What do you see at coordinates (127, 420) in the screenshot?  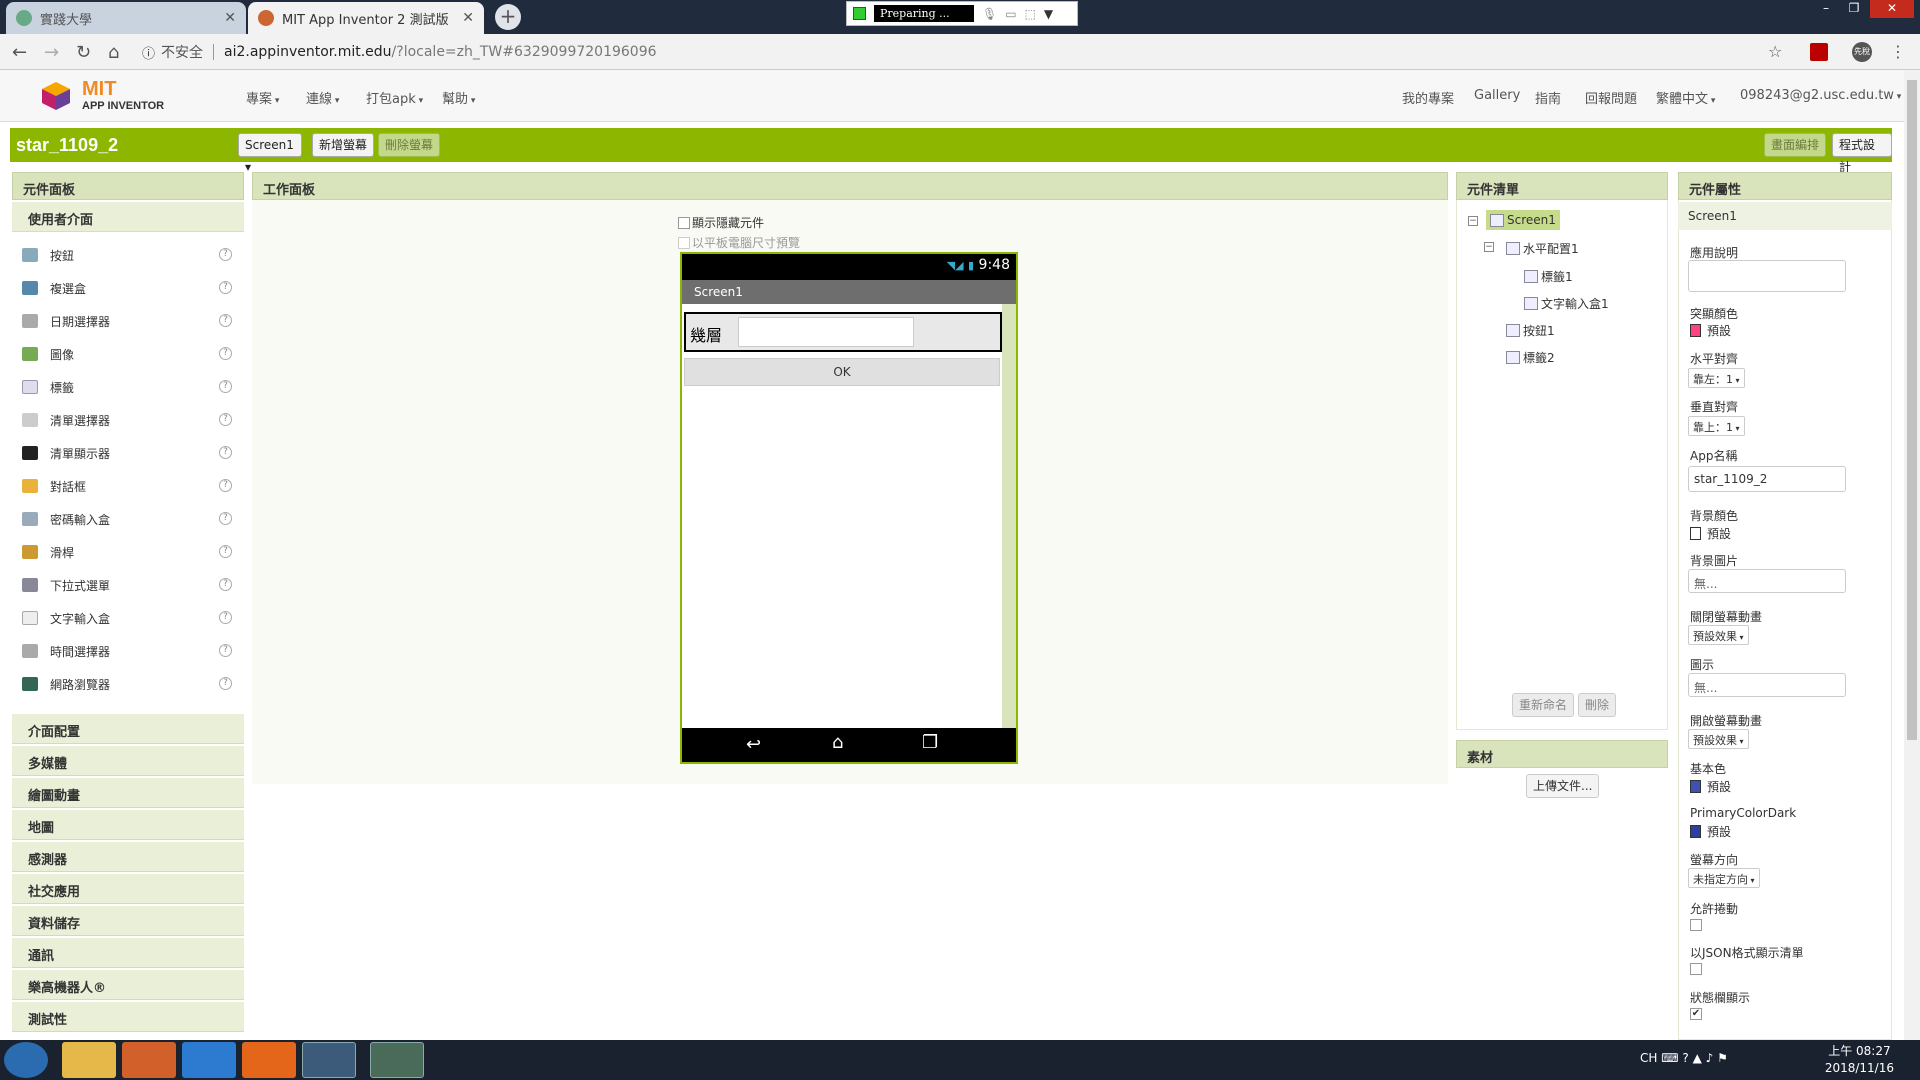 I see `palette-item-listpicker: 清單選擇器?` at bounding box center [127, 420].